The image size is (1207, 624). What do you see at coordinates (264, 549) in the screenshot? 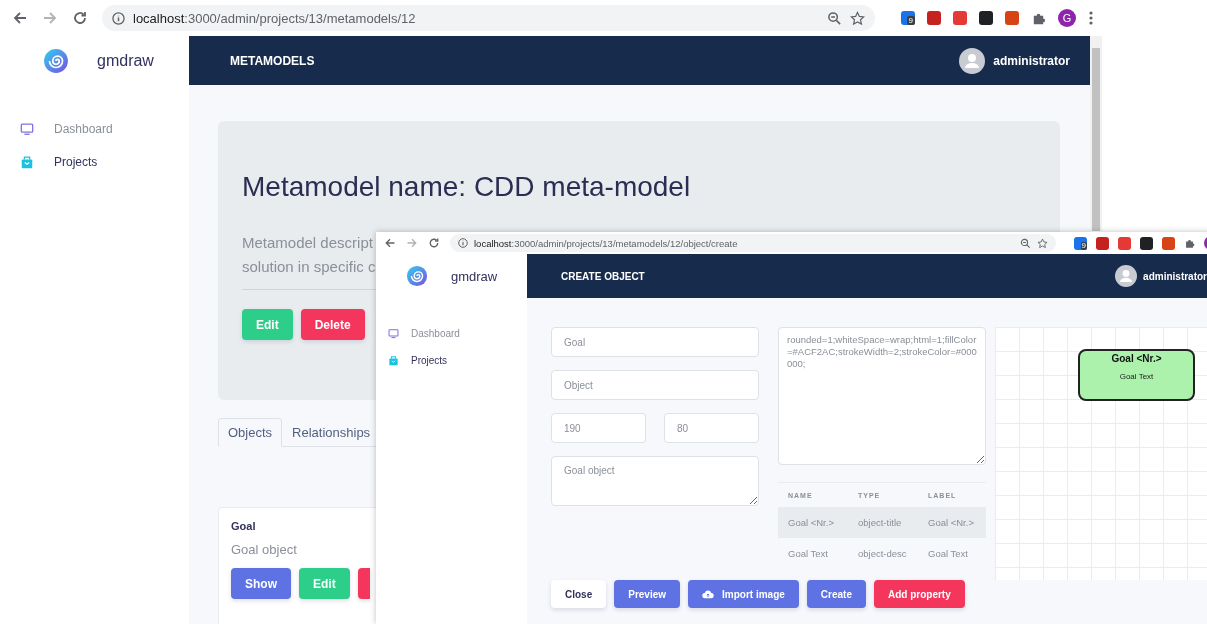
I see `object-description: Goal object` at bounding box center [264, 549].